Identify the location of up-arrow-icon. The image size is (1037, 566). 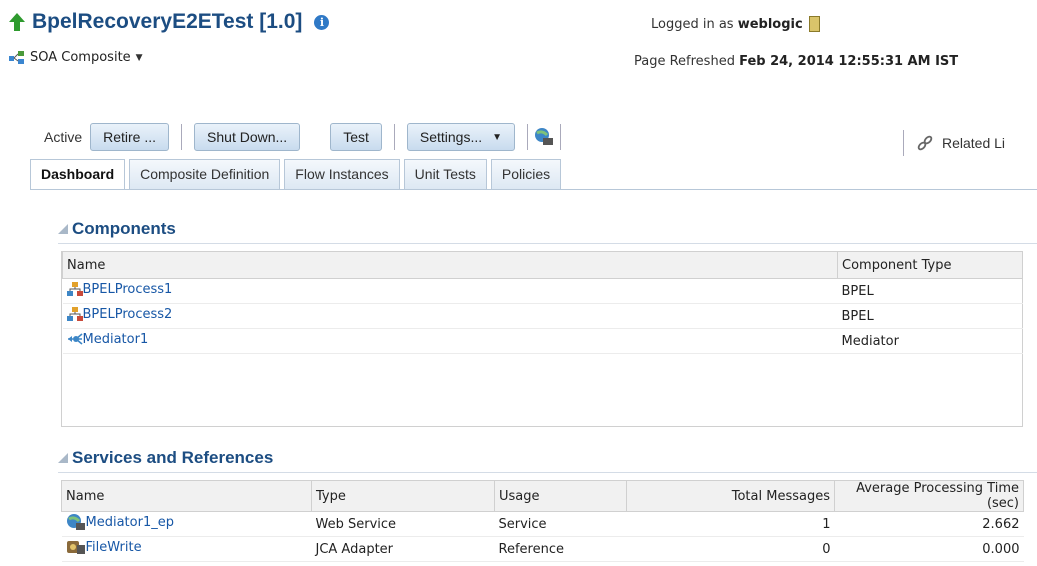
(17, 22).